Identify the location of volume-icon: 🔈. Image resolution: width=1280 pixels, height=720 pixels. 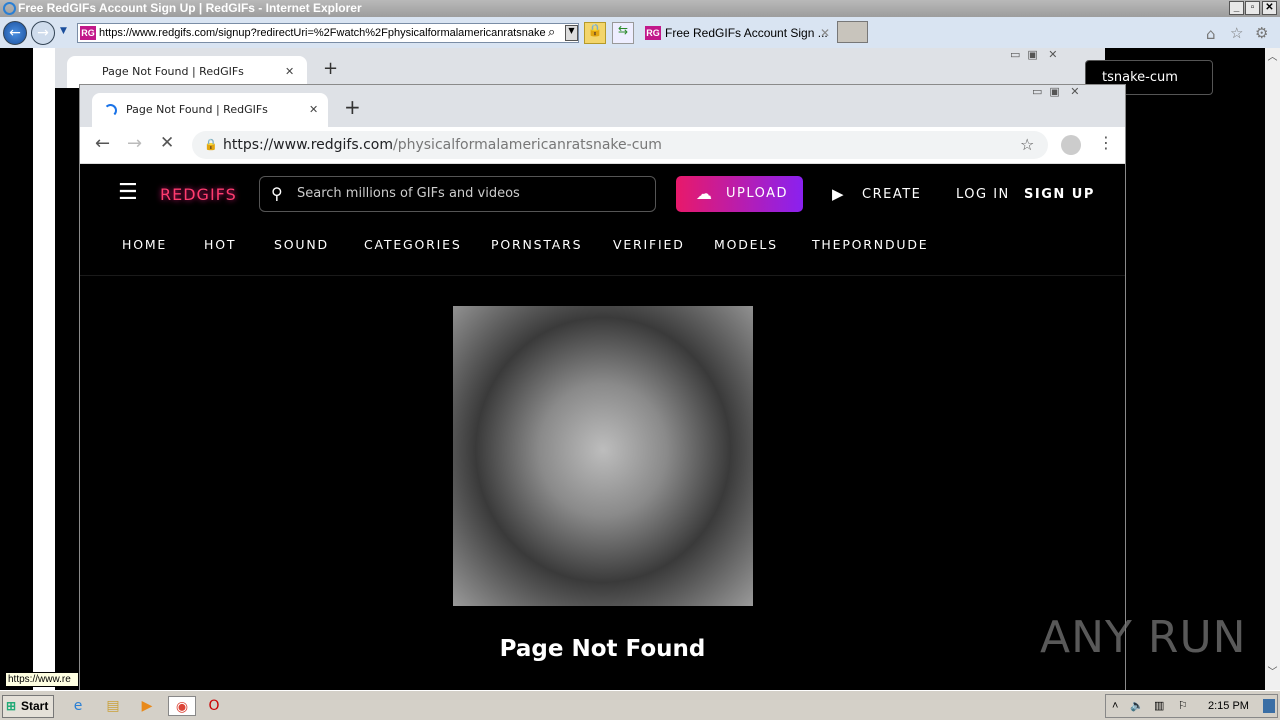
(1137, 706).